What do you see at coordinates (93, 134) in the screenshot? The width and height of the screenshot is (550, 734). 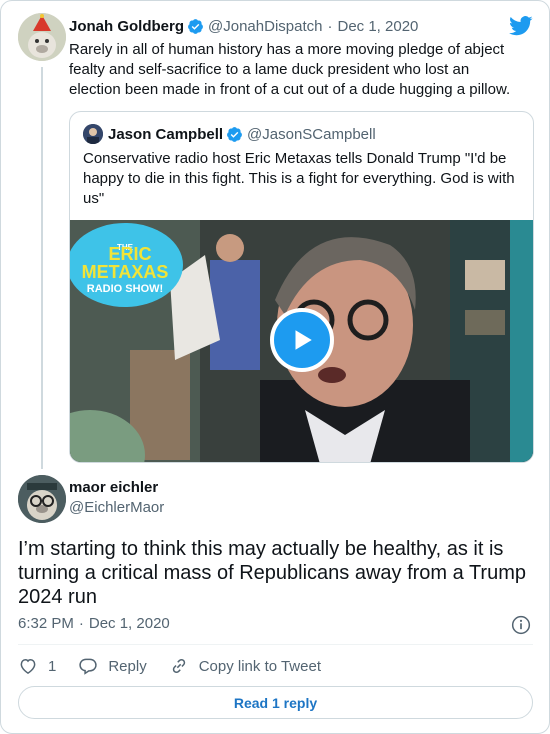 I see `jason-avatar` at bounding box center [93, 134].